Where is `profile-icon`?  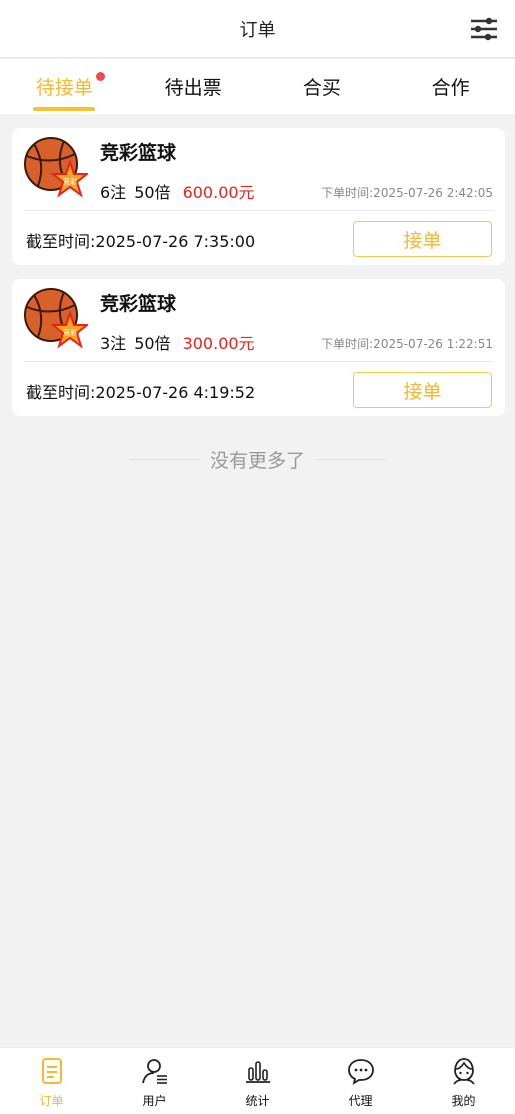
profile-icon is located at coordinates (463, 1071).